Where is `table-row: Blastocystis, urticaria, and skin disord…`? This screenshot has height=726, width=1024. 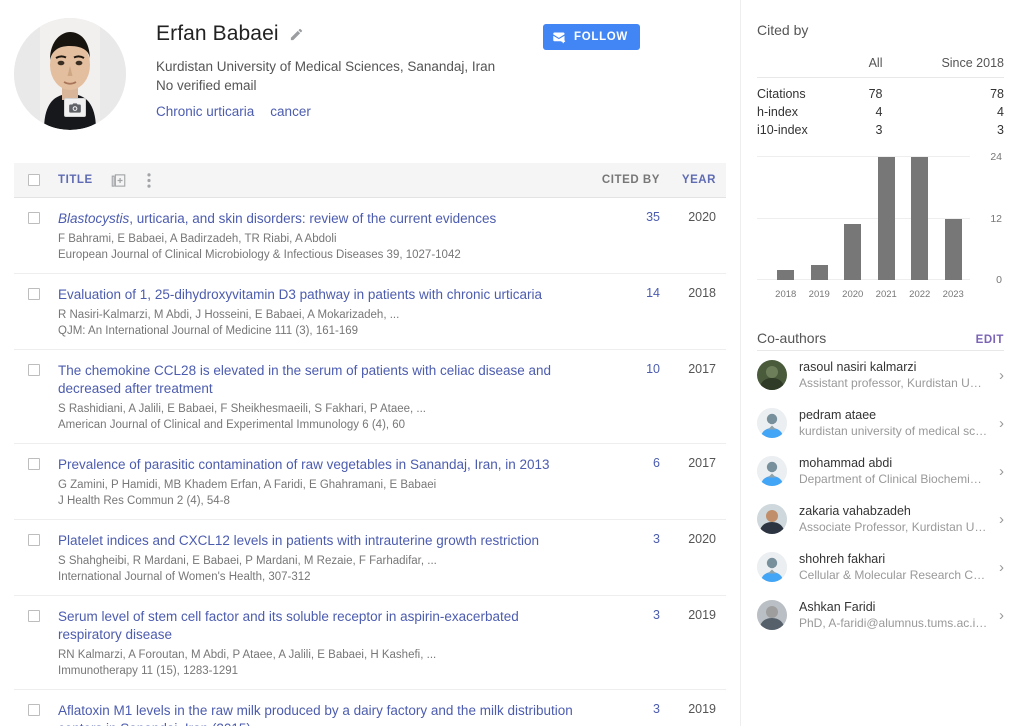
table-row: Blastocystis, urticaria, and skin disord… is located at coordinates (370, 236).